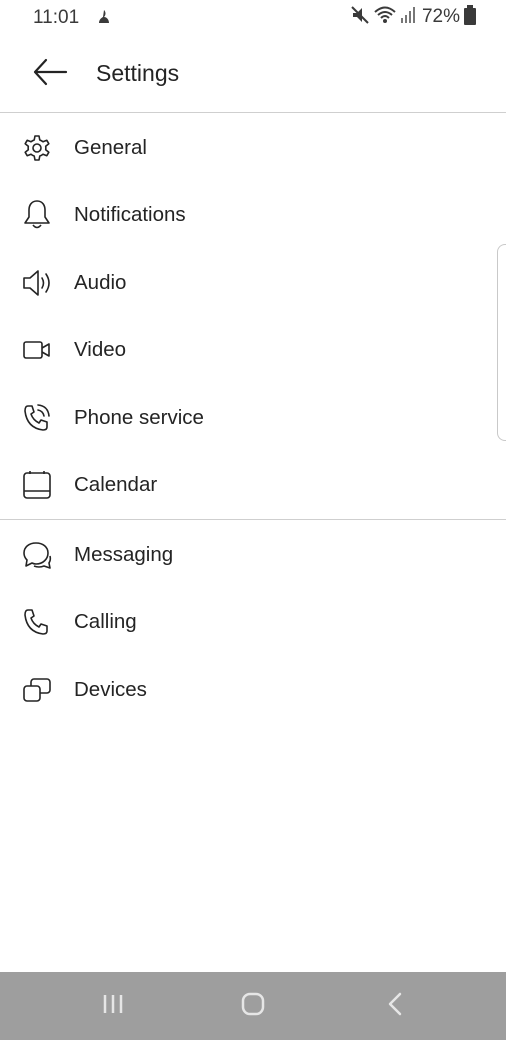 This screenshot has height=1040, width=506. Describe the element at coordinates (104, 19) in the screenshot. I see `notification-icon` at that location.